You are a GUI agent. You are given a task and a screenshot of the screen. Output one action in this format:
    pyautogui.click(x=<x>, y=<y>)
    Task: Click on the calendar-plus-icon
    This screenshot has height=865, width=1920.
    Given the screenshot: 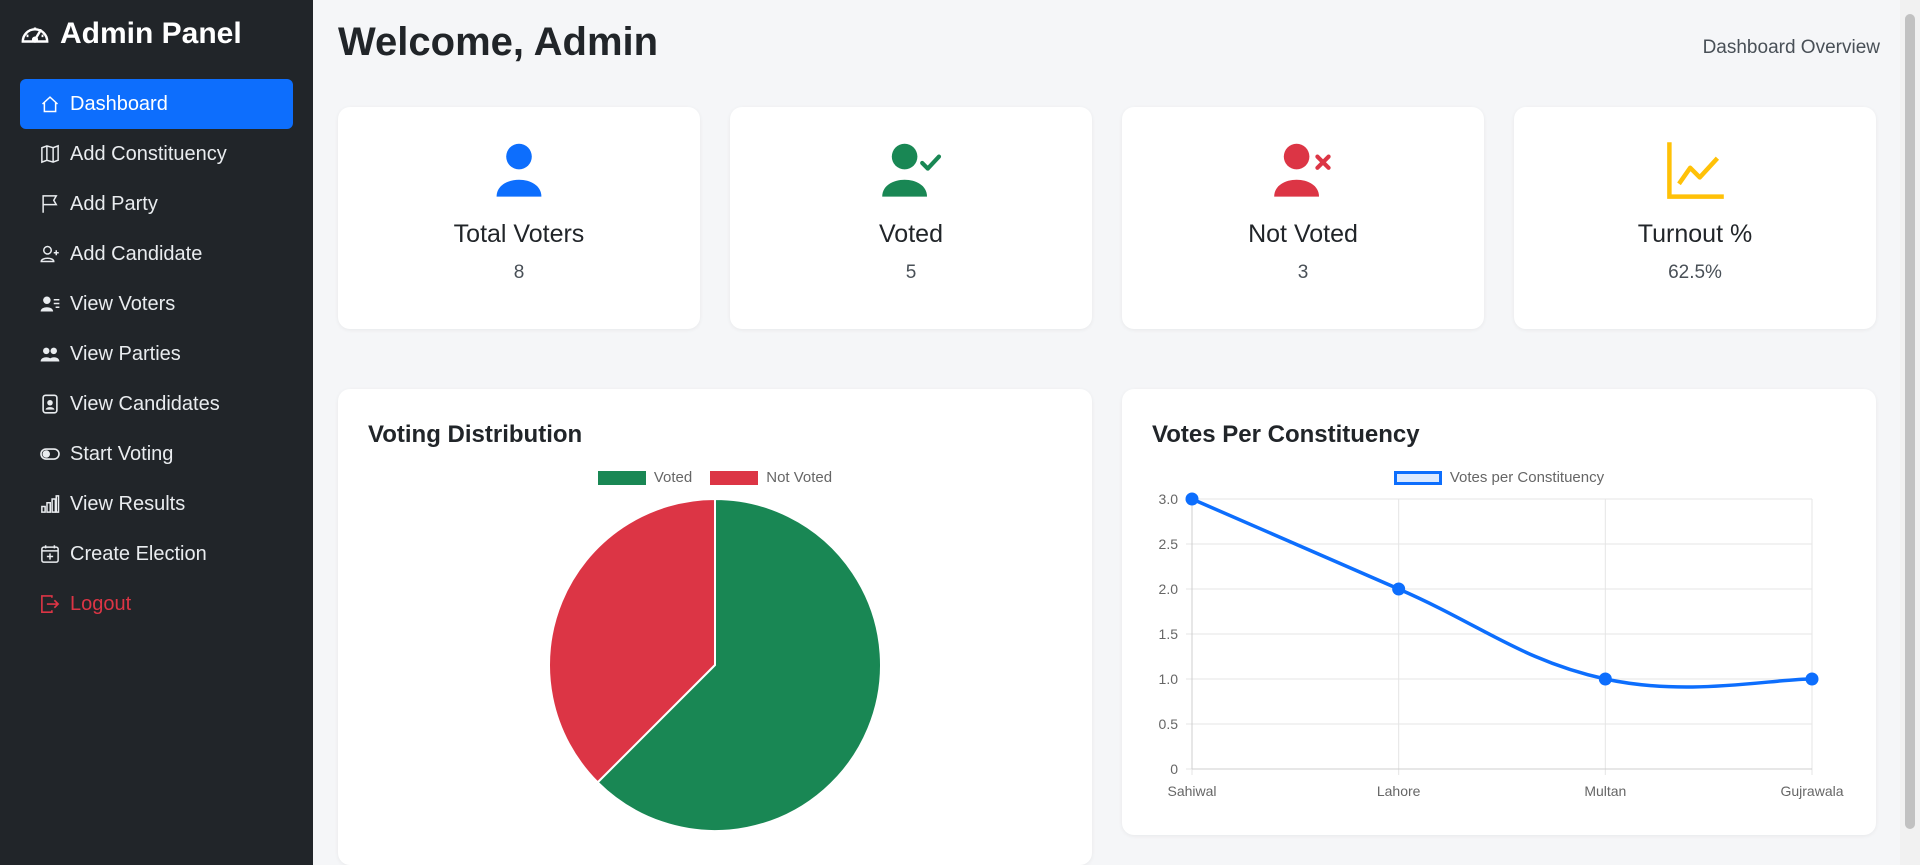 What is the action you would take?
    pyautogui.click(x=50, y=554)
    